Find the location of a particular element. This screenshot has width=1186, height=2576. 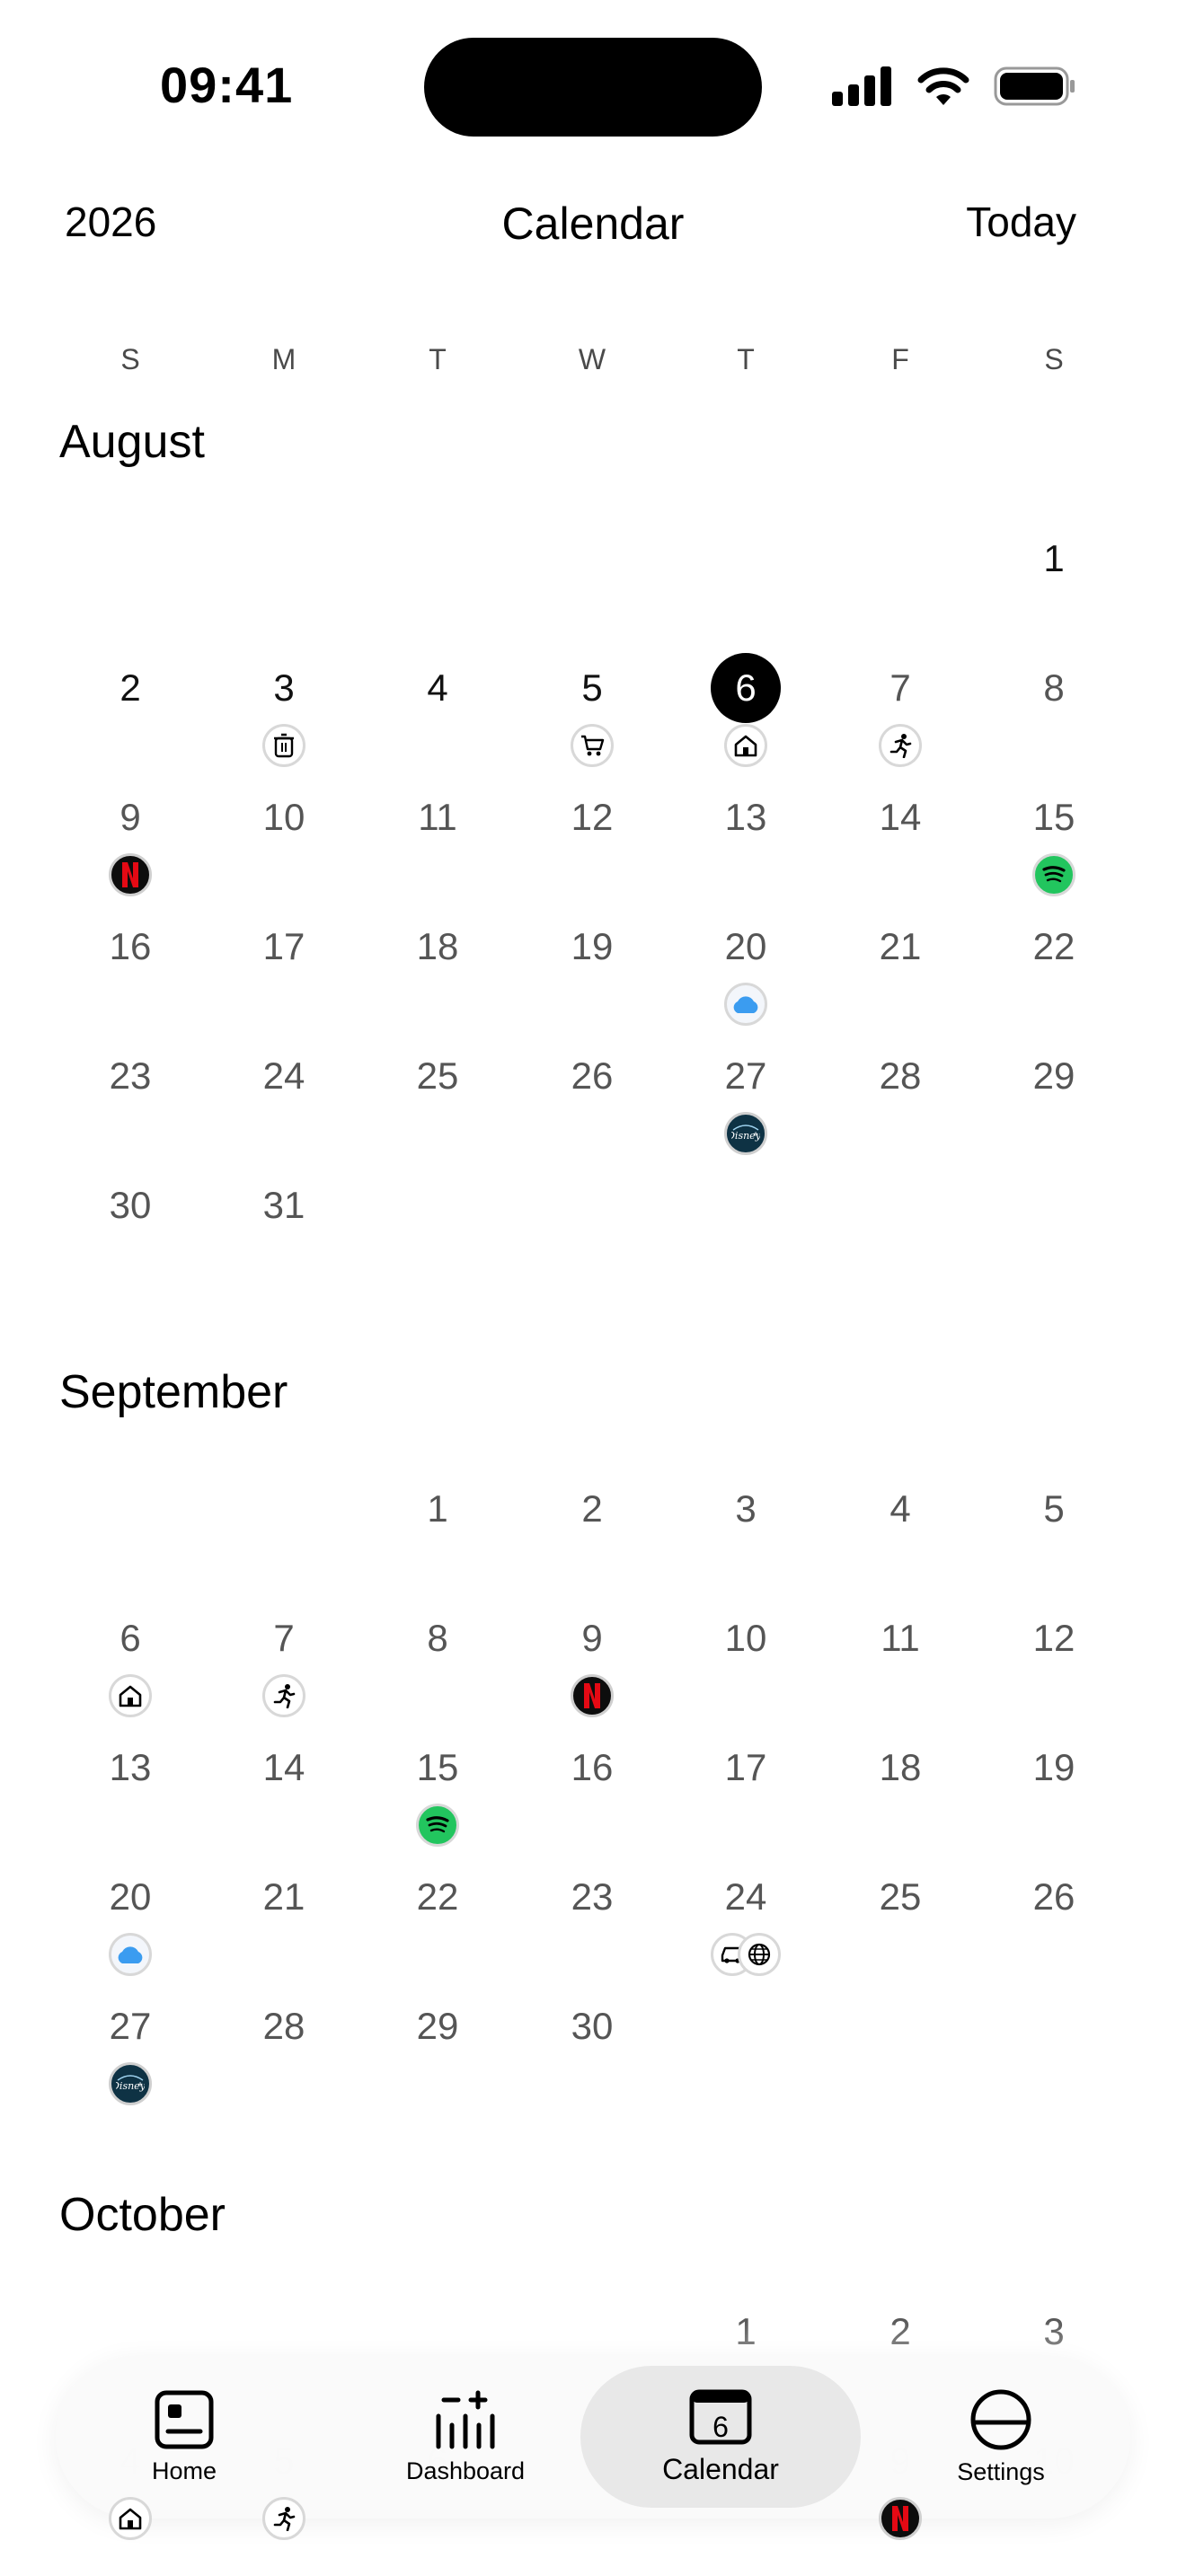

home-card-icon is located at coordinates (184, 2419).